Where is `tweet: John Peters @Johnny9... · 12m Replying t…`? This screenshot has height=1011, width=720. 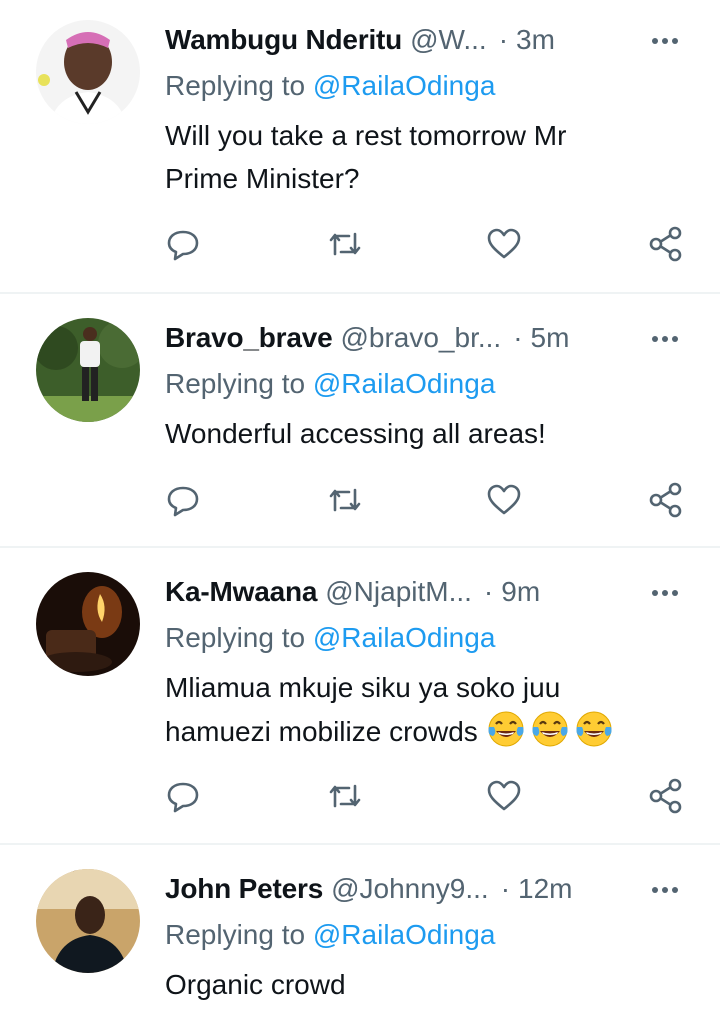 tweet: John Peters @Johnny9... · 12m Replying t… is located at coordinates (360, 940).